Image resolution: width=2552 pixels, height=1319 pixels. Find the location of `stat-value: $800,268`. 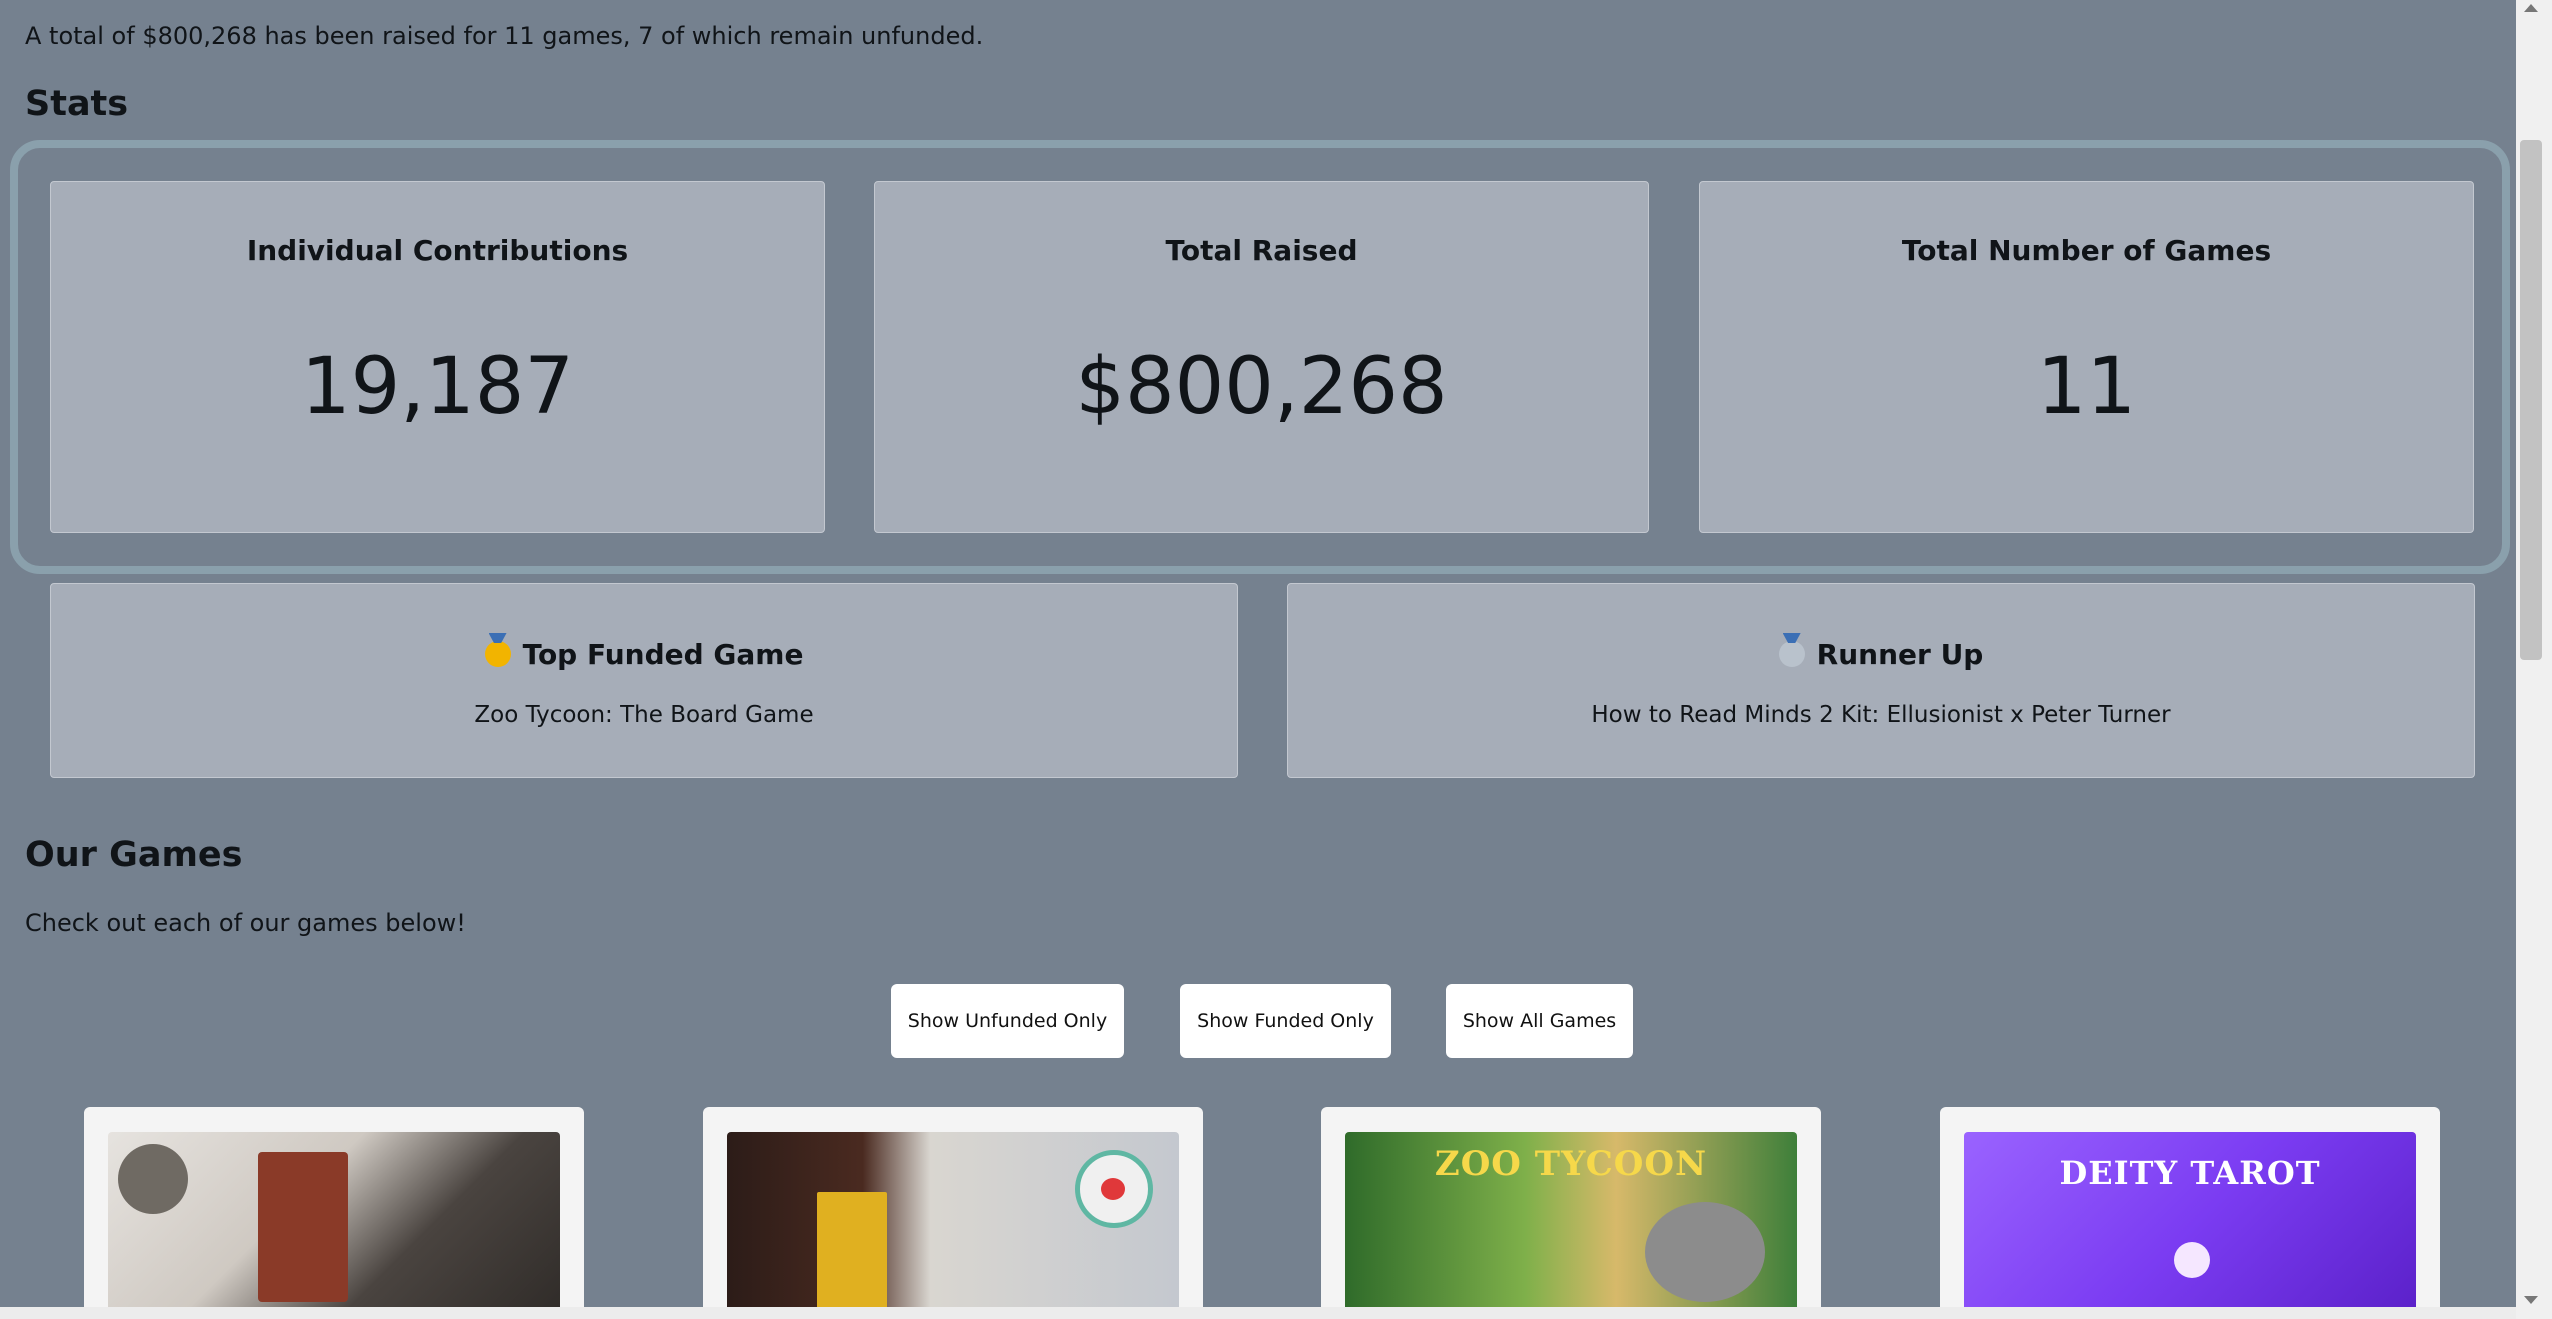

stat-value: $800,268 is located at coordinates (1261, 387).